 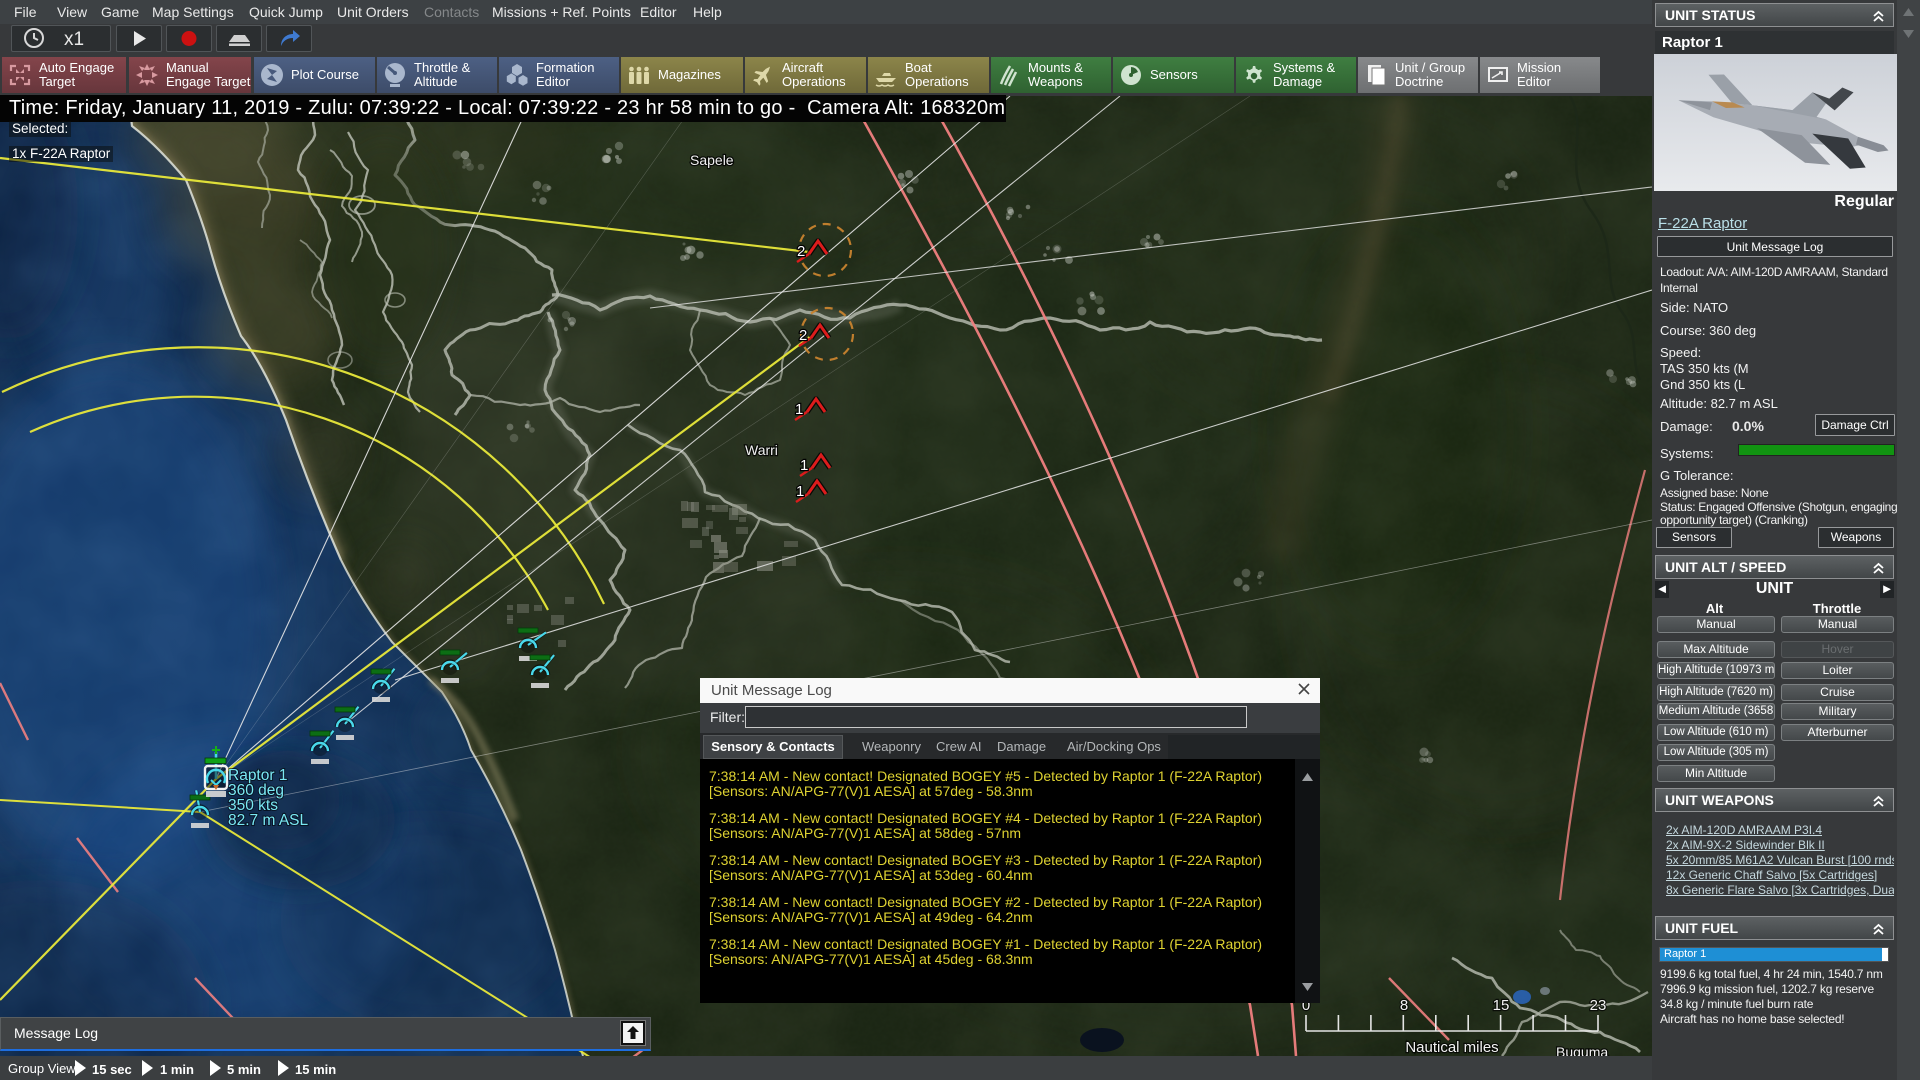 What do you see at coordinates (1598, 1005) in the screenshot?
I see `svg-text: 23` at bounding box center [1598, 1005].